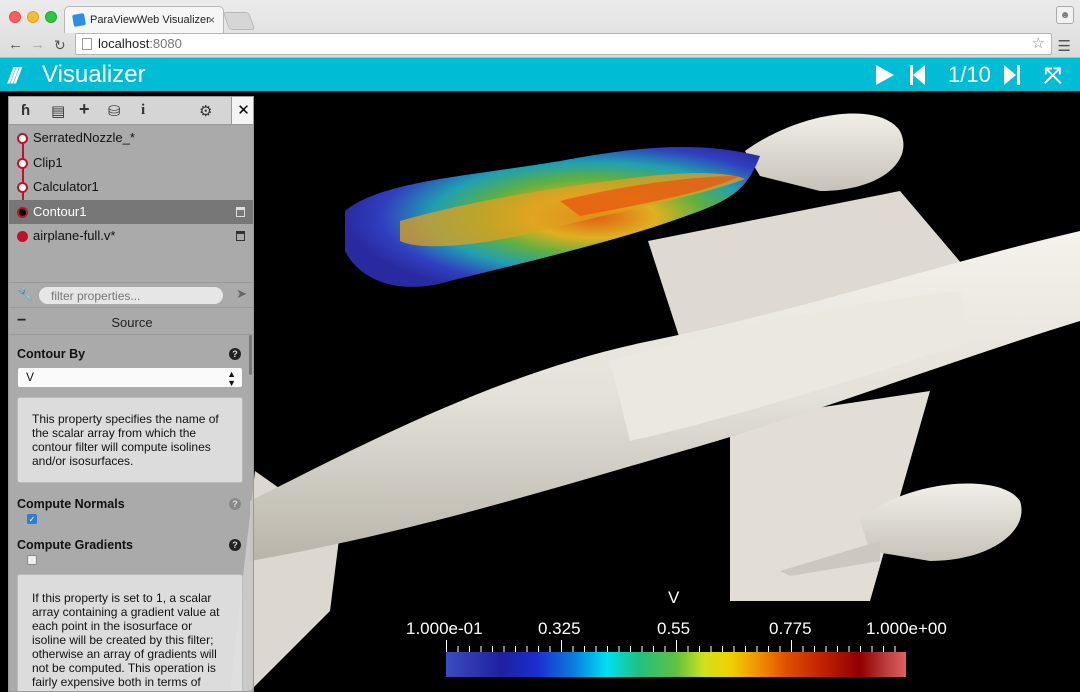  What do you see at coordinates (211, 20) in the screenshot?
I see `tab-close-icon: ×` at bounding box center [211, 20].